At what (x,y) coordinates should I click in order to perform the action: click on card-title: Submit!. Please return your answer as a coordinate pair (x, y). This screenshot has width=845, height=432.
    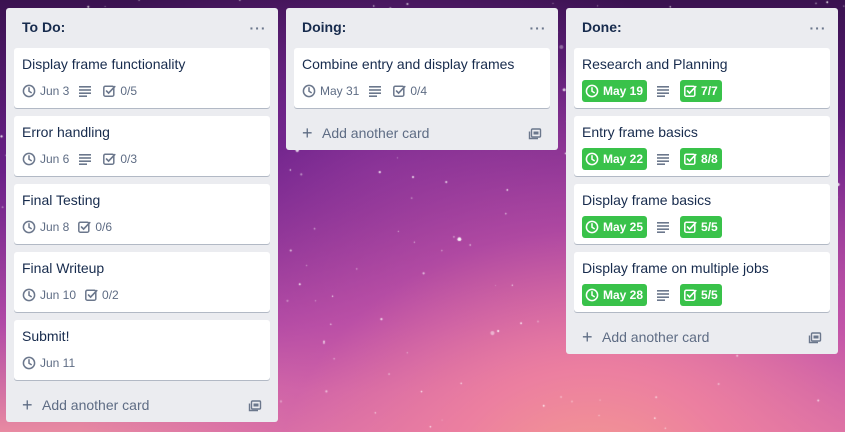
    Looking at the image, I should click on (46, 336).